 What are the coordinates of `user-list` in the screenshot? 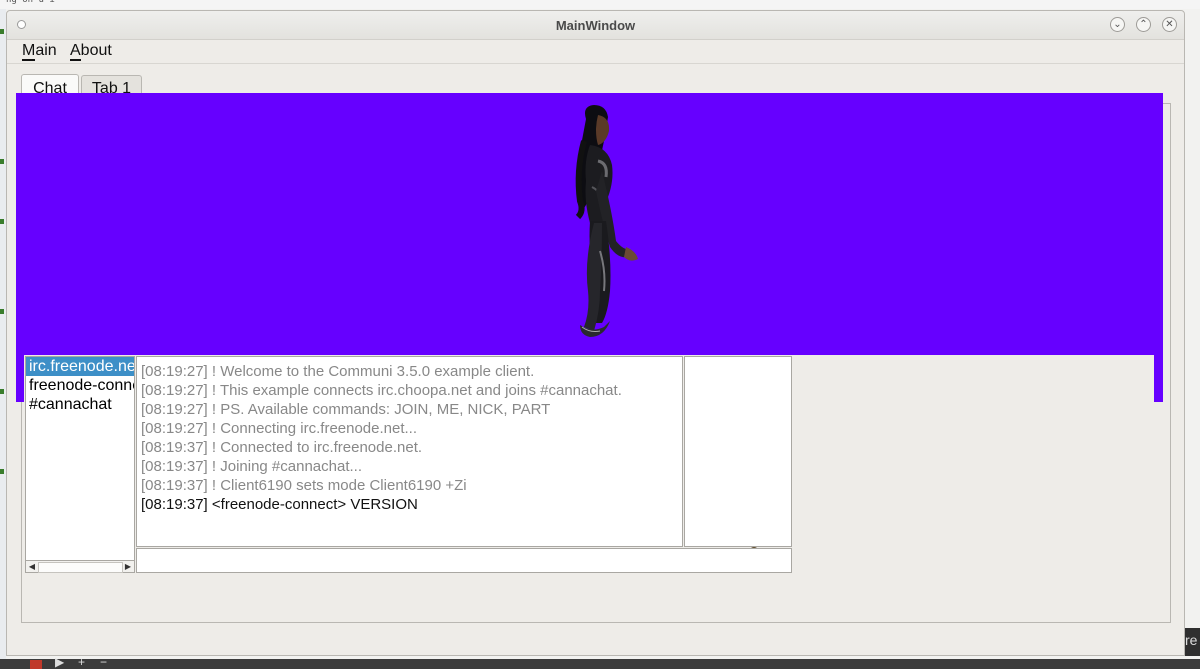 It's located at (738, 451).